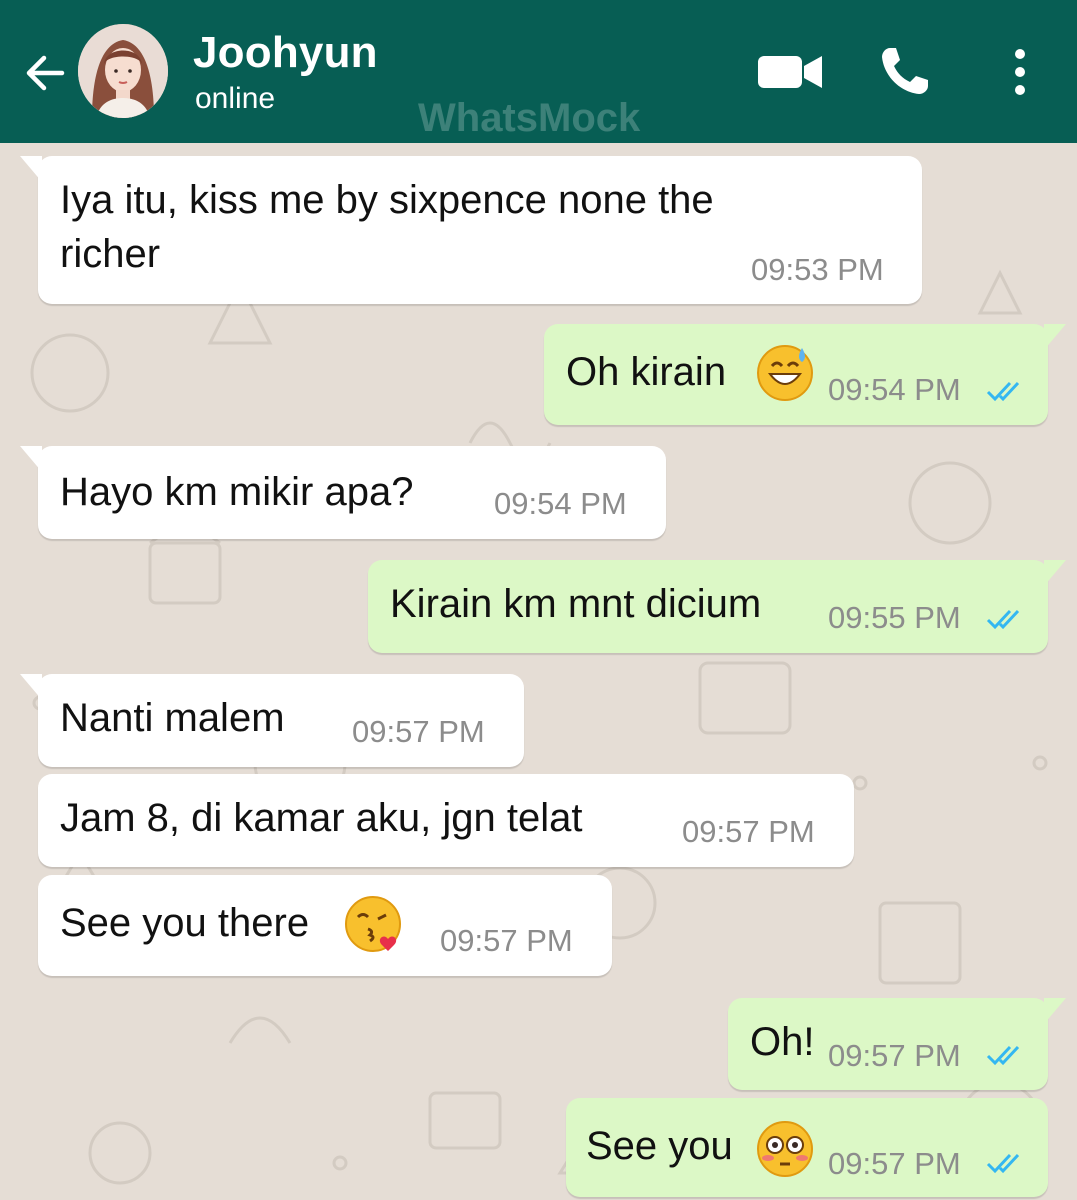 The height and width of the screenshot is (1200, 1077). What do you see at coordinates (529, 118) in the screenshot?
I see `app-watermark: WhatsMock` at bounding box center [529, 118].